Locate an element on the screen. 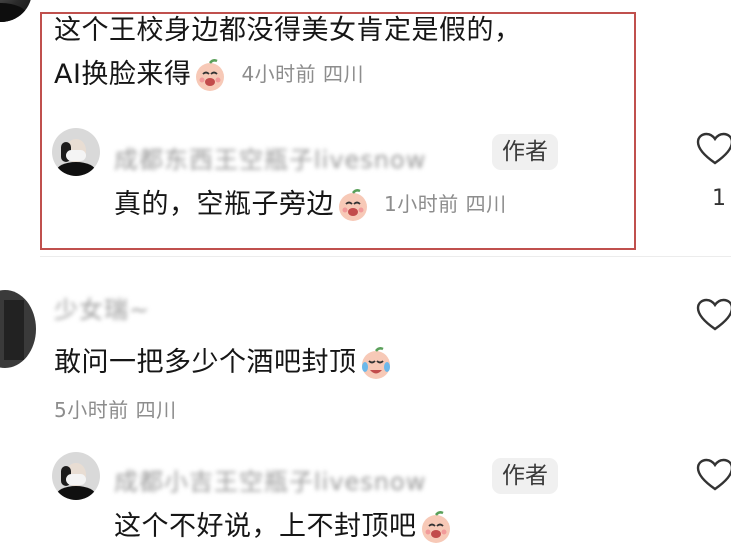 The width and height of the screenshot is (731, 545). laughing-face-emoji is located at coordinates (435, 526).